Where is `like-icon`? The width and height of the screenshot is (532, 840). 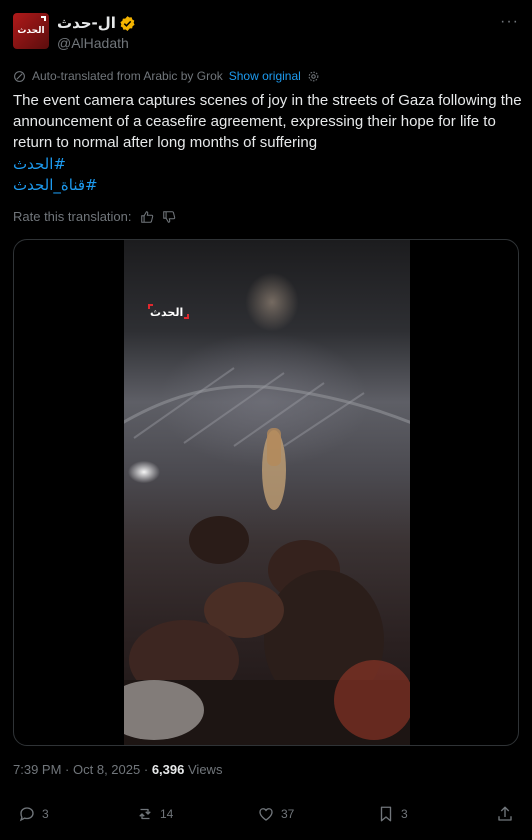
like-icon is located at coordinates (266, 814).